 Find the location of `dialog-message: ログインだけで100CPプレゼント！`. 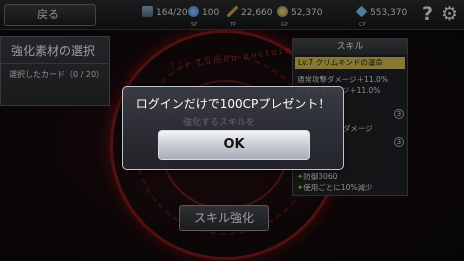

dialog-message: ログインだけで100CPプレゼント！ is located at coordinates (233, 104).